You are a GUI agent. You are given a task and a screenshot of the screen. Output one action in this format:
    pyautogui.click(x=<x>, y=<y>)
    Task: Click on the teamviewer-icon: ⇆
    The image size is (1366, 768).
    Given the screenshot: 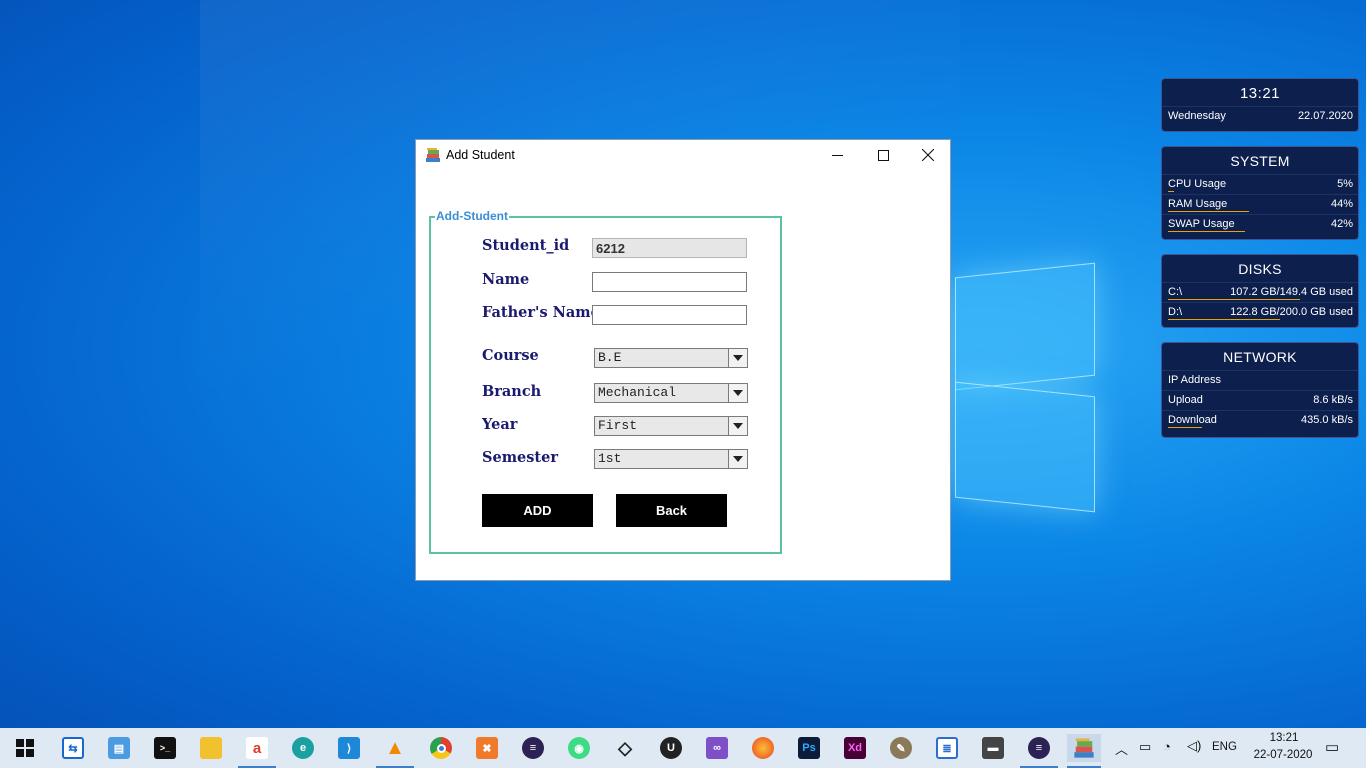 What is the action you would take?
    pyautogui.click(x=73, y=748)
    